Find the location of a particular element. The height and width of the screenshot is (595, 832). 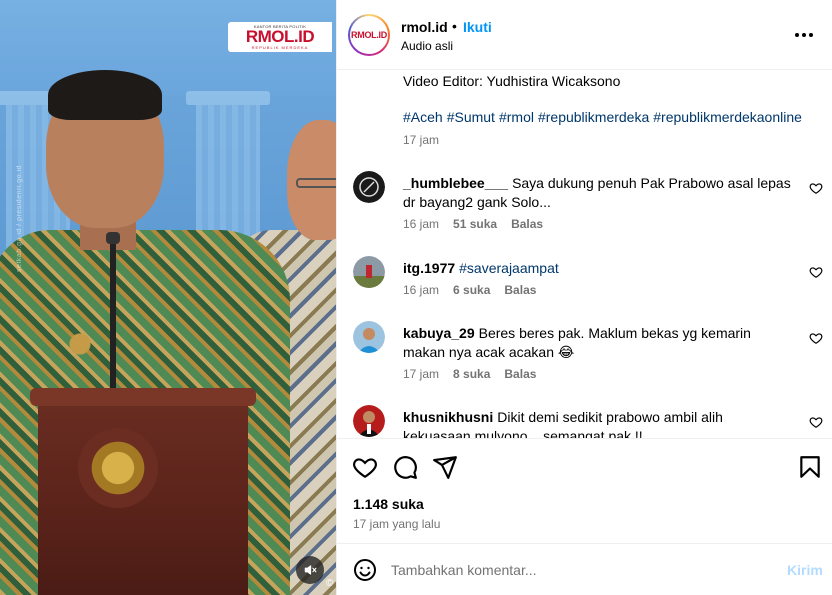

comment-username: itg.1977 is located at coordinates (429, 268).